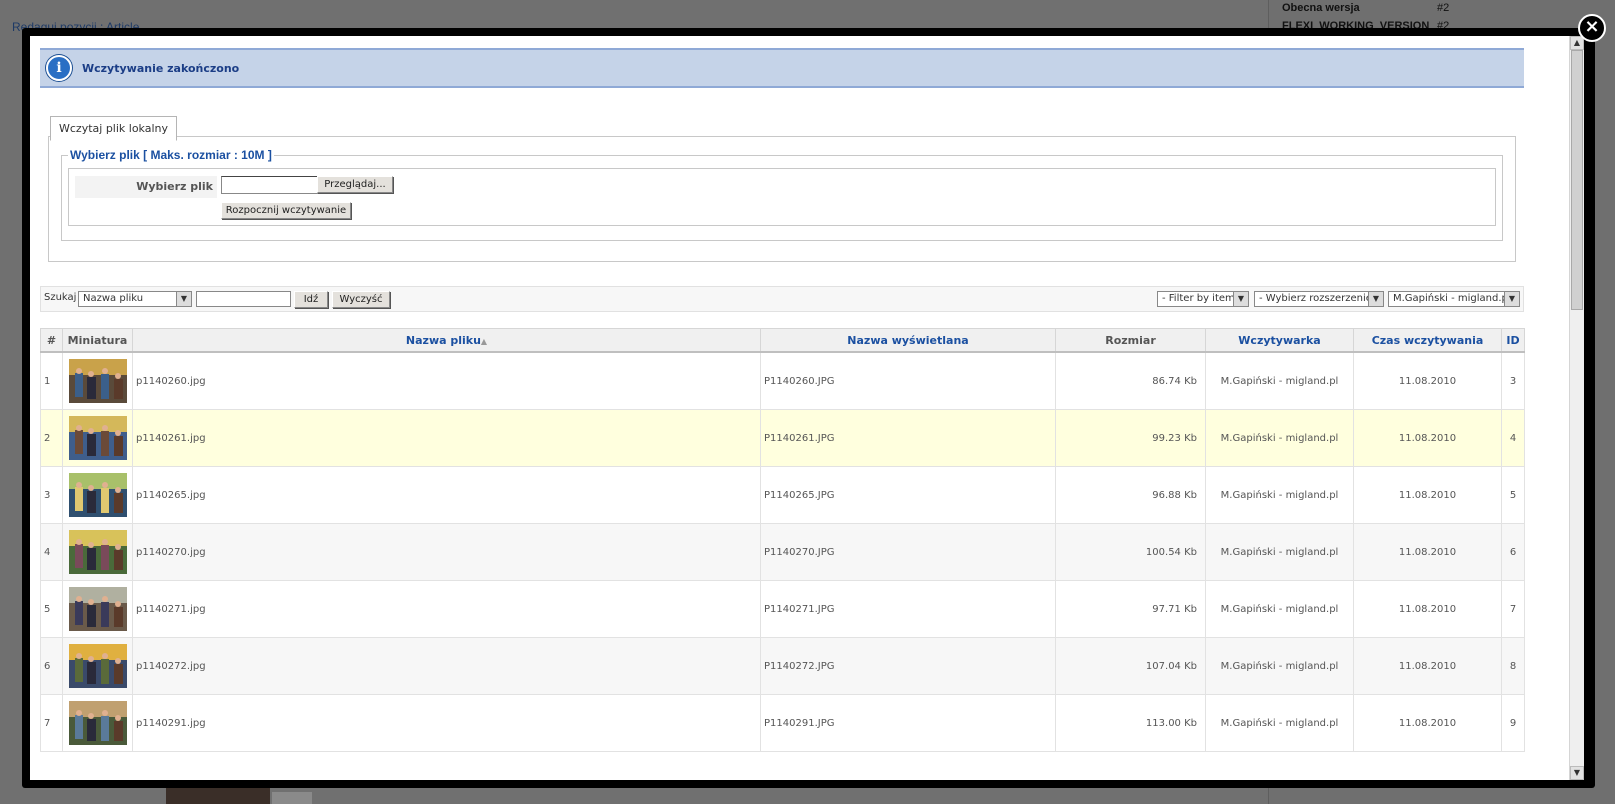 This screenshot has height=804, width=1615. Describe the element at coordinates (243, 299) in the screenshot. I see `search-input` at that location.